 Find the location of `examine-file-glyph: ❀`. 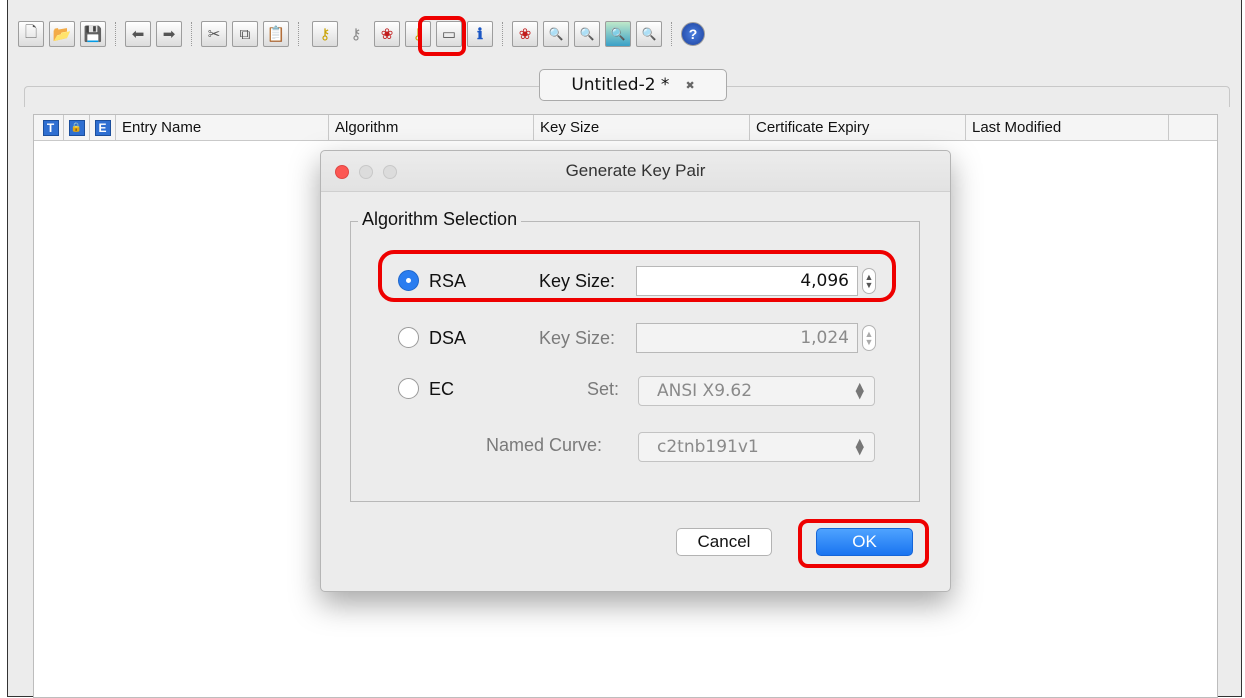

examine-file-glyph: ❀ is located at coordinates (525, 34).